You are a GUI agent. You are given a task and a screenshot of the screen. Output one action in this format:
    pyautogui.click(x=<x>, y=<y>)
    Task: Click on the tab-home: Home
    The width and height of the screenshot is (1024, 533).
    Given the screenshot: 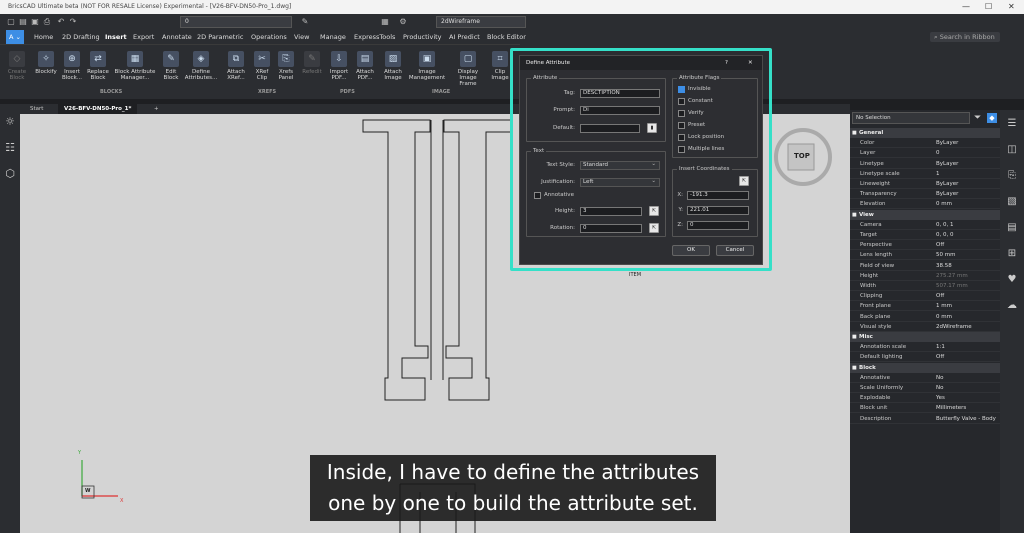 What is the action you would take?
    pyautogui.click(x=43, y=37)
    